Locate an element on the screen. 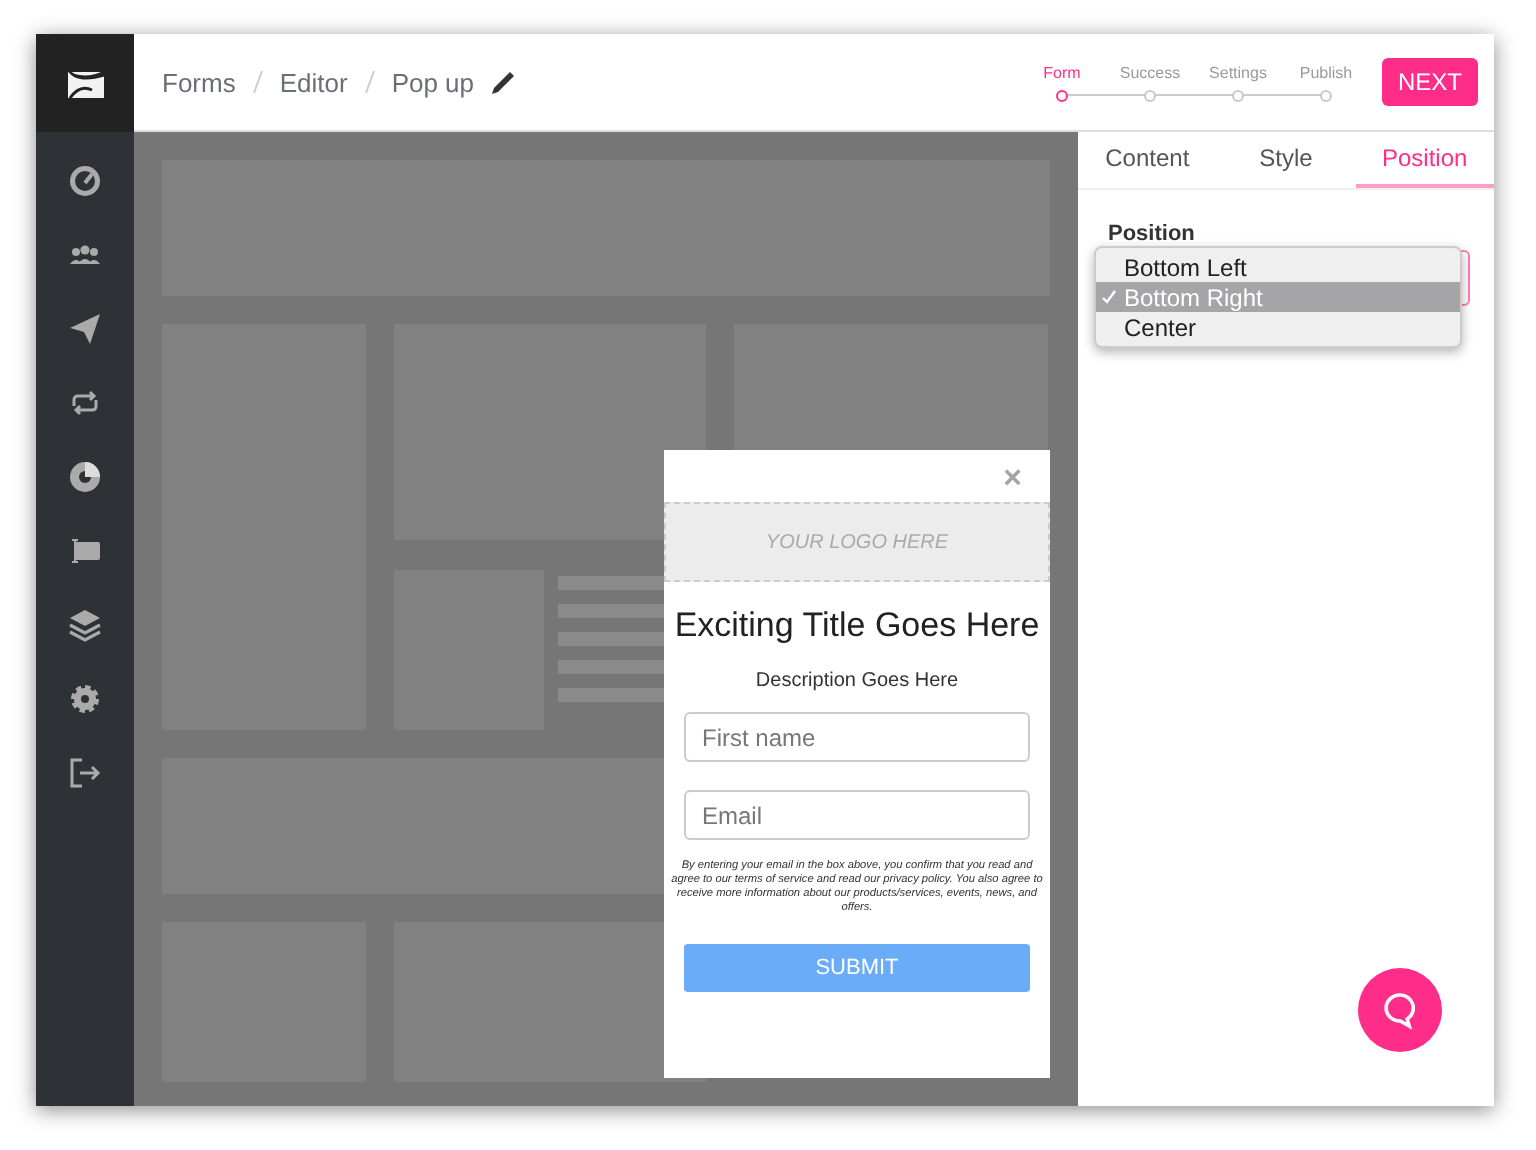 The height and width of the screenshot is (1150, 1536). settings-icon is located at coordinates (85, 699).